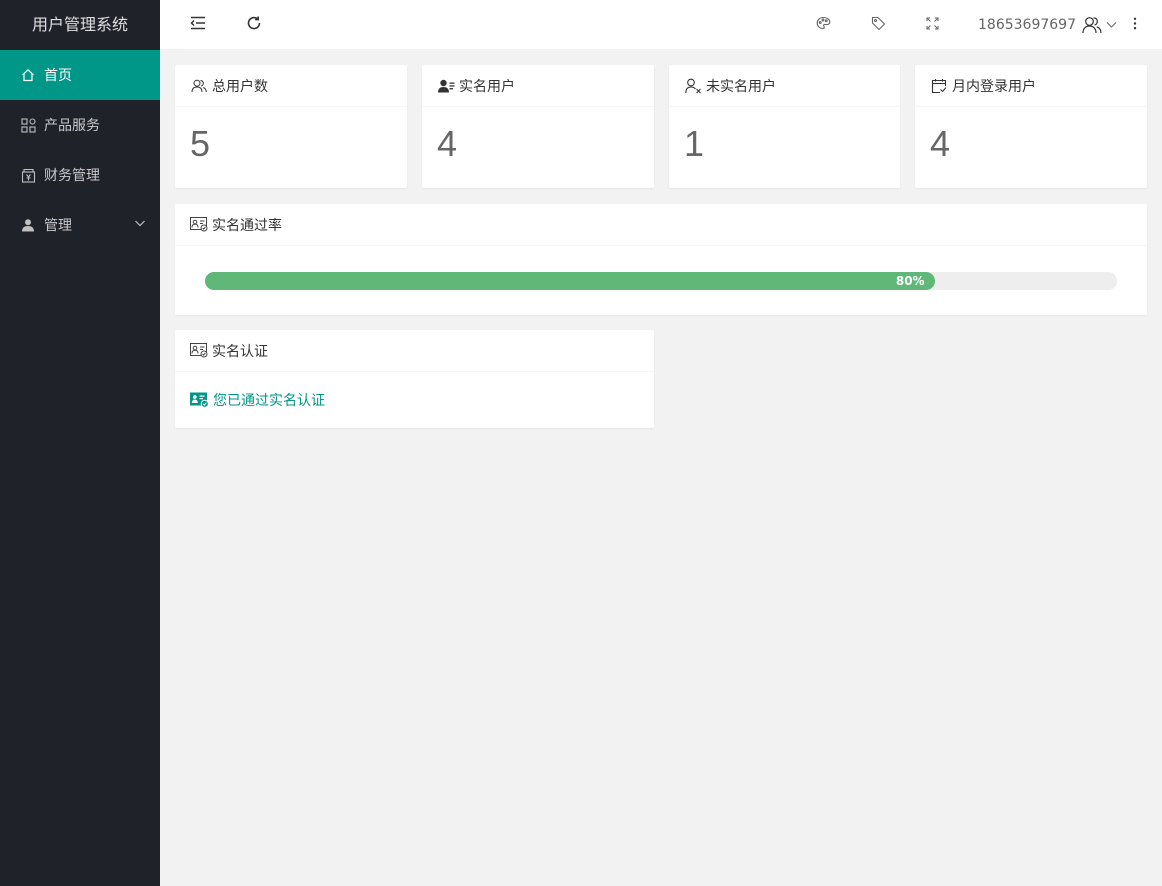 The height and width of the screenshot is (886, 1162). Describe the element at coordinates (58, 76) in the screenshot. I see `sidebar-item-label: 首页` at that location.